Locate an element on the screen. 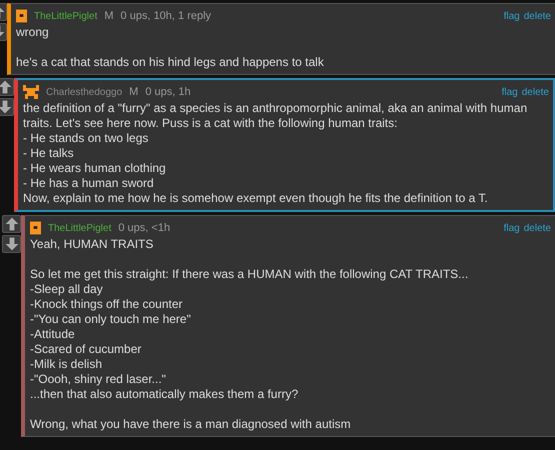  comment-meta: 0 ups, 1h is located at coordinates (168, 92).